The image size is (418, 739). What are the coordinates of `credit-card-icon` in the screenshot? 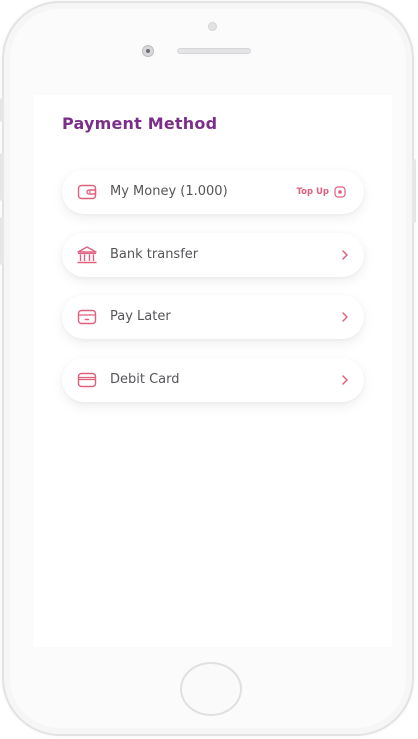 It's located at (87, 380).